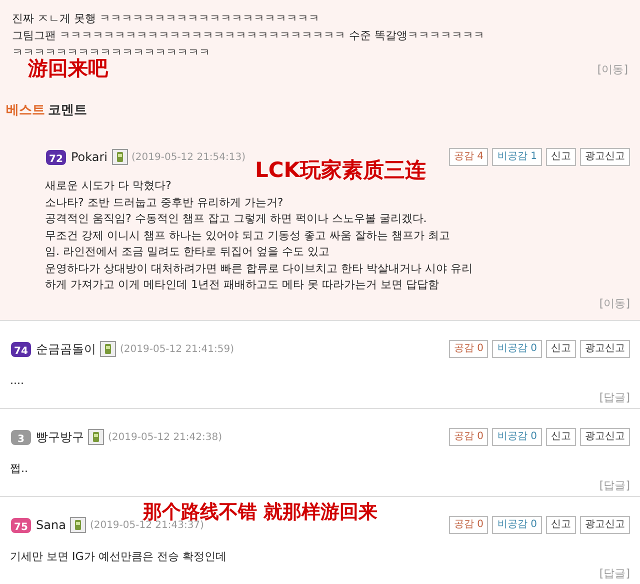  I want to click on level-badge: 72, so click(56, 157).